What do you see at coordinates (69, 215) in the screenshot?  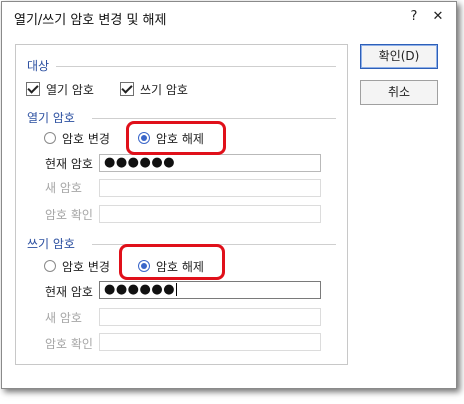 I see `open-confirm-password-label: 암호 확인` at bounding box center [69, 215].